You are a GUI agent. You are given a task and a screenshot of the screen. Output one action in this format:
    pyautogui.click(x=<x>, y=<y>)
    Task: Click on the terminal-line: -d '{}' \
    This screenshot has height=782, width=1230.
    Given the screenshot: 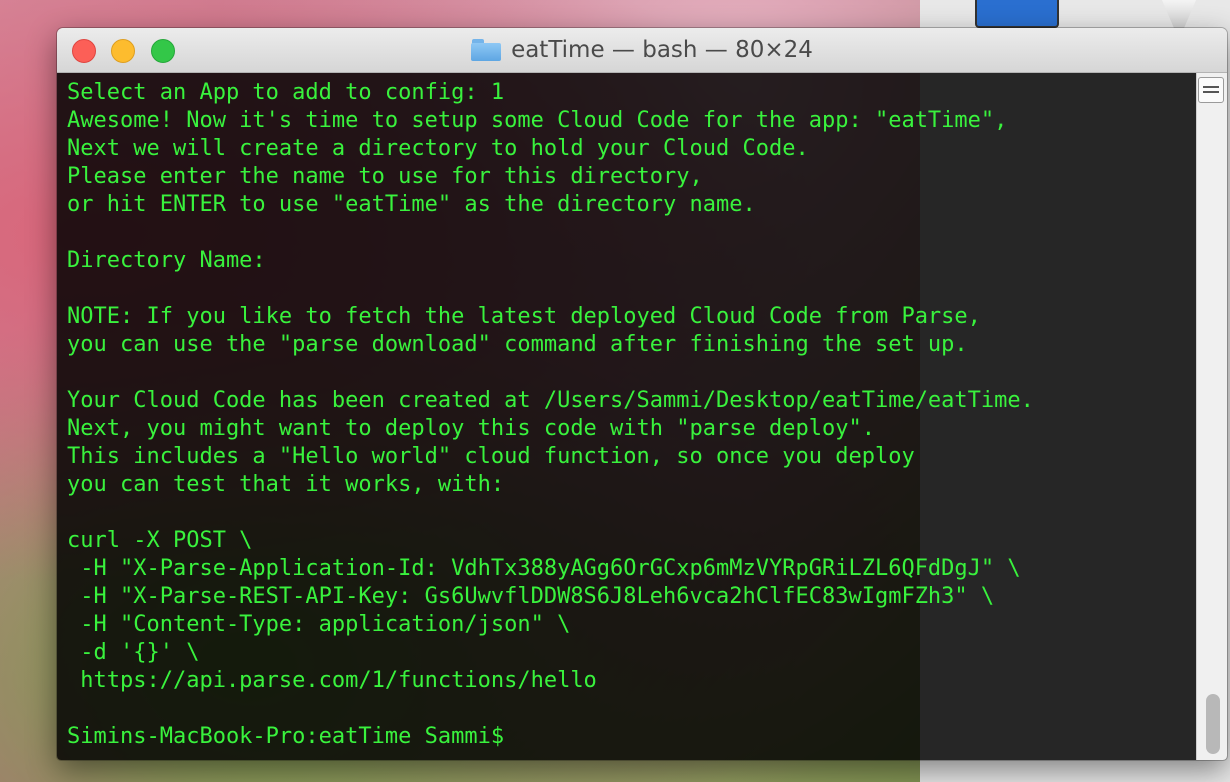 What is the action you would take?
    pyautogui.click(x=133, y=652)
    